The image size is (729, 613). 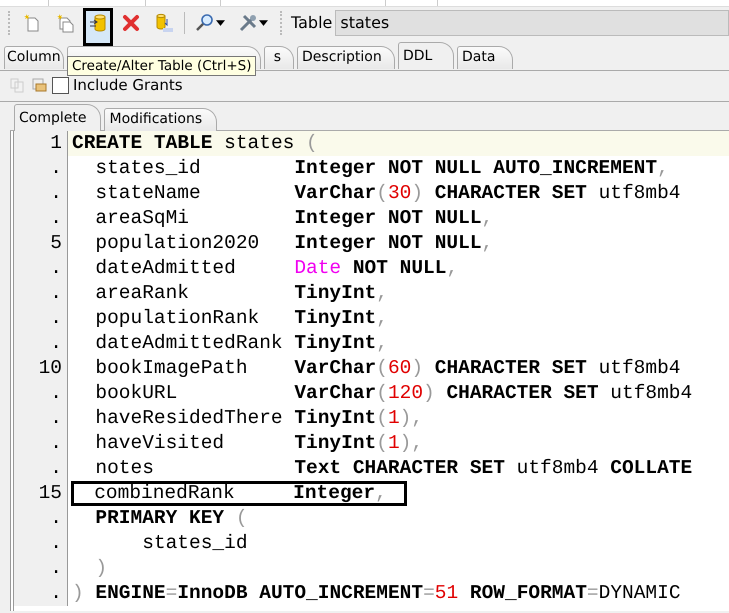 I want to click on code-line: states_id Integer NOT NULL AUTO_INCREMENT,, so click(x=382, y=168).